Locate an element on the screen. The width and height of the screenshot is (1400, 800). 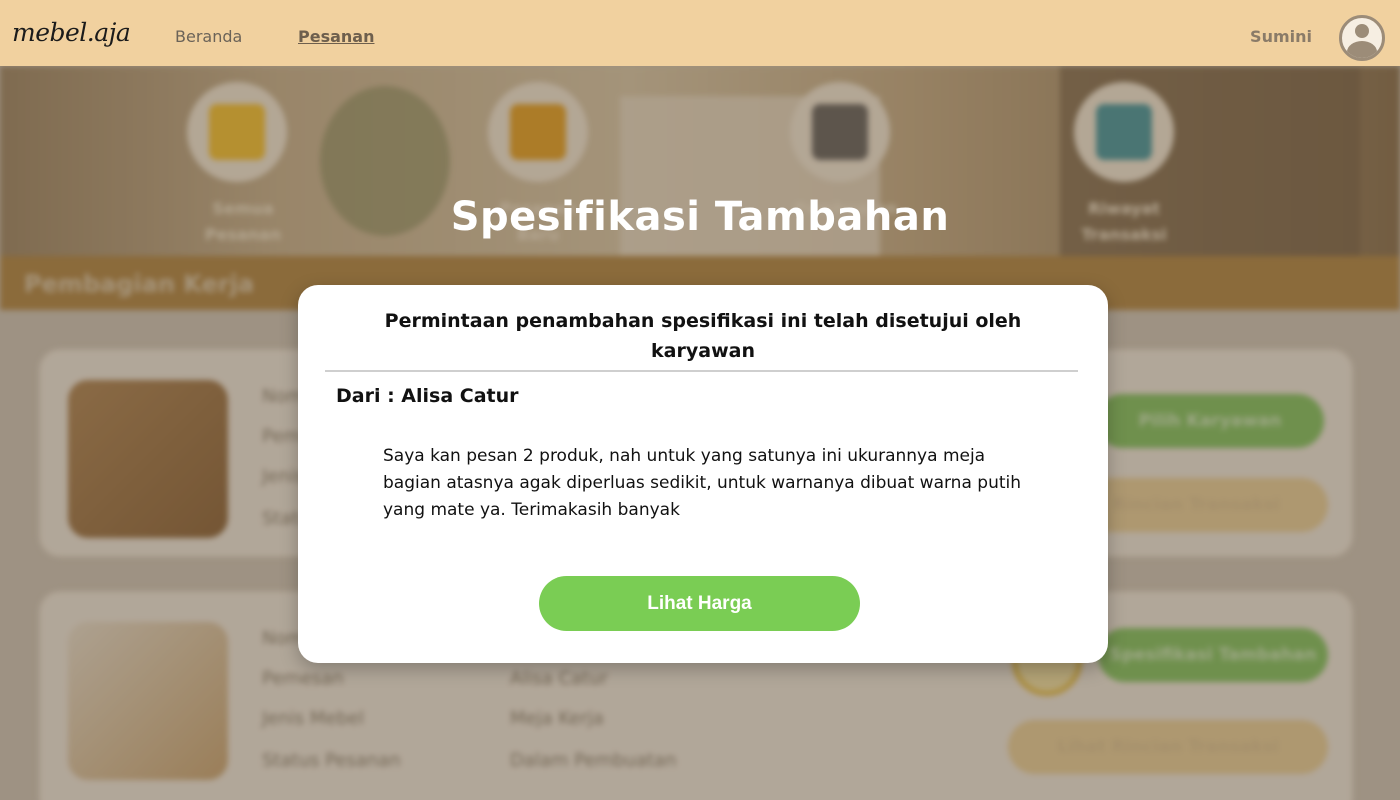
avatar-body-shape is located at coordinates (1362, 49).